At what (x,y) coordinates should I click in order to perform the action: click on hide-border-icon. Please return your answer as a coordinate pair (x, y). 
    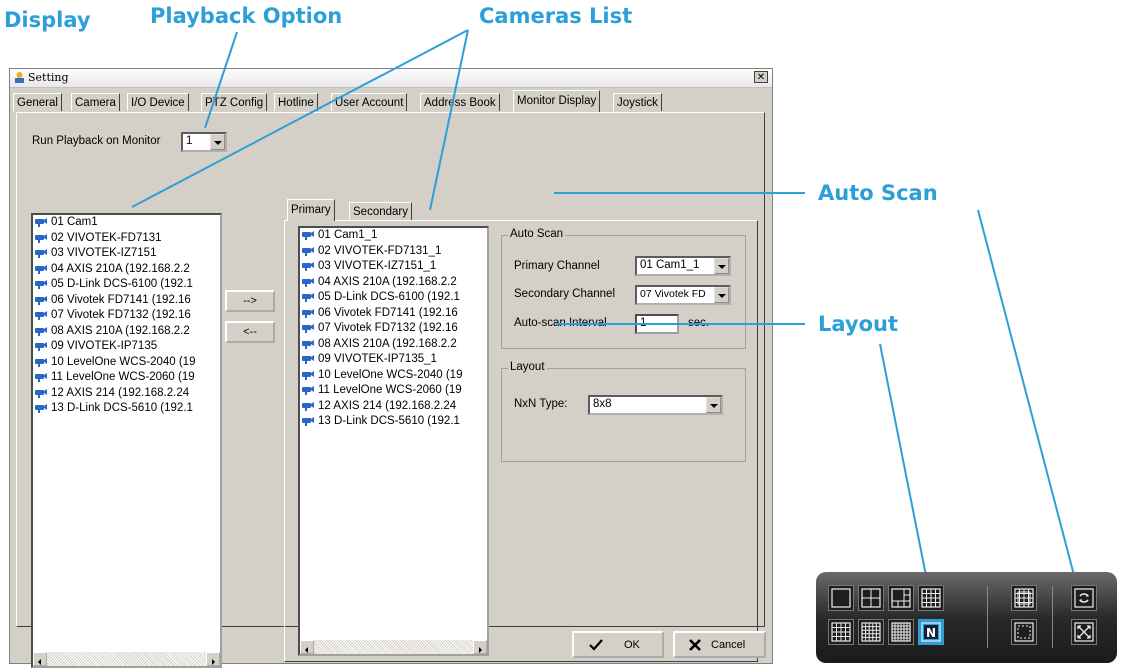
    Looking at the image, I should click on (1024, 632).